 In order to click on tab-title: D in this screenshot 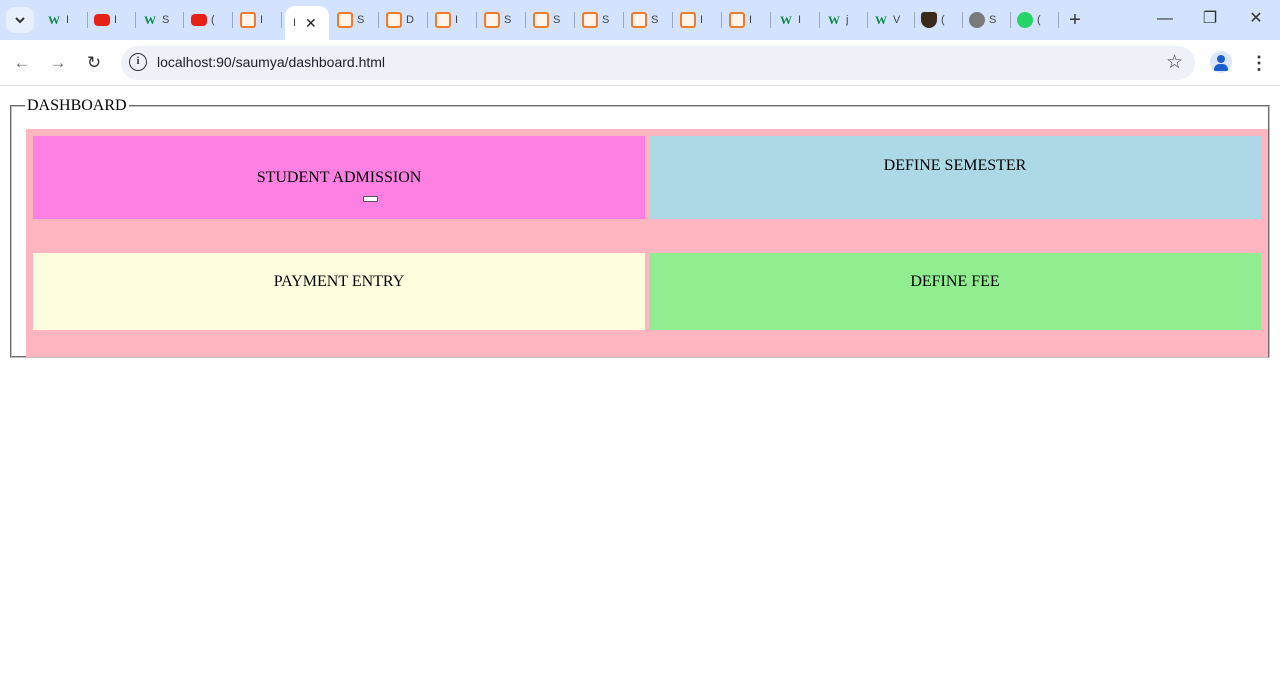, I will do `click(410, 20)`.